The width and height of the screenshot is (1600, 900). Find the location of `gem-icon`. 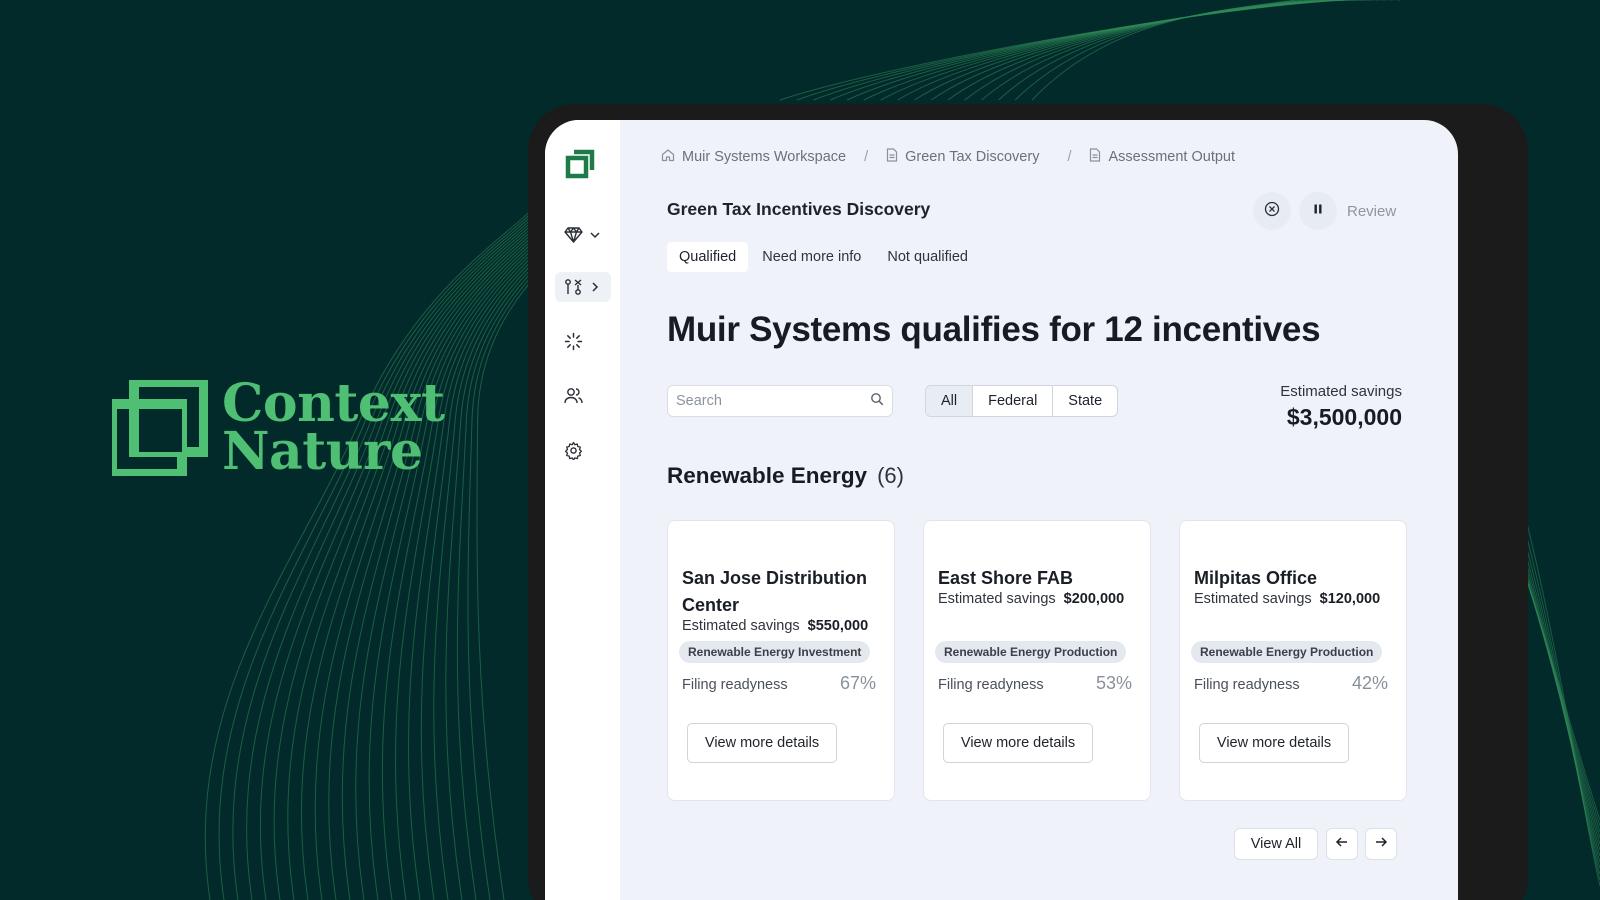

gem-icon is located at coordinates (573, 235).